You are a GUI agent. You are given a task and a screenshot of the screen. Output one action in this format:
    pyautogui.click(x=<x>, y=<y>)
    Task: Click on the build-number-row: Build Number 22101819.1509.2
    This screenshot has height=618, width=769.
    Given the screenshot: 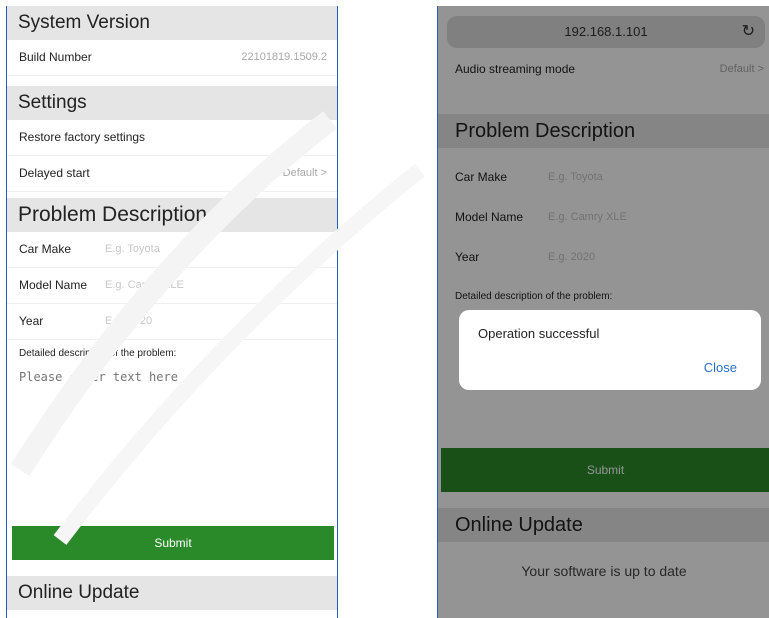 What is the action you would take?
    pyautogui.click(x=172, y=58)
    